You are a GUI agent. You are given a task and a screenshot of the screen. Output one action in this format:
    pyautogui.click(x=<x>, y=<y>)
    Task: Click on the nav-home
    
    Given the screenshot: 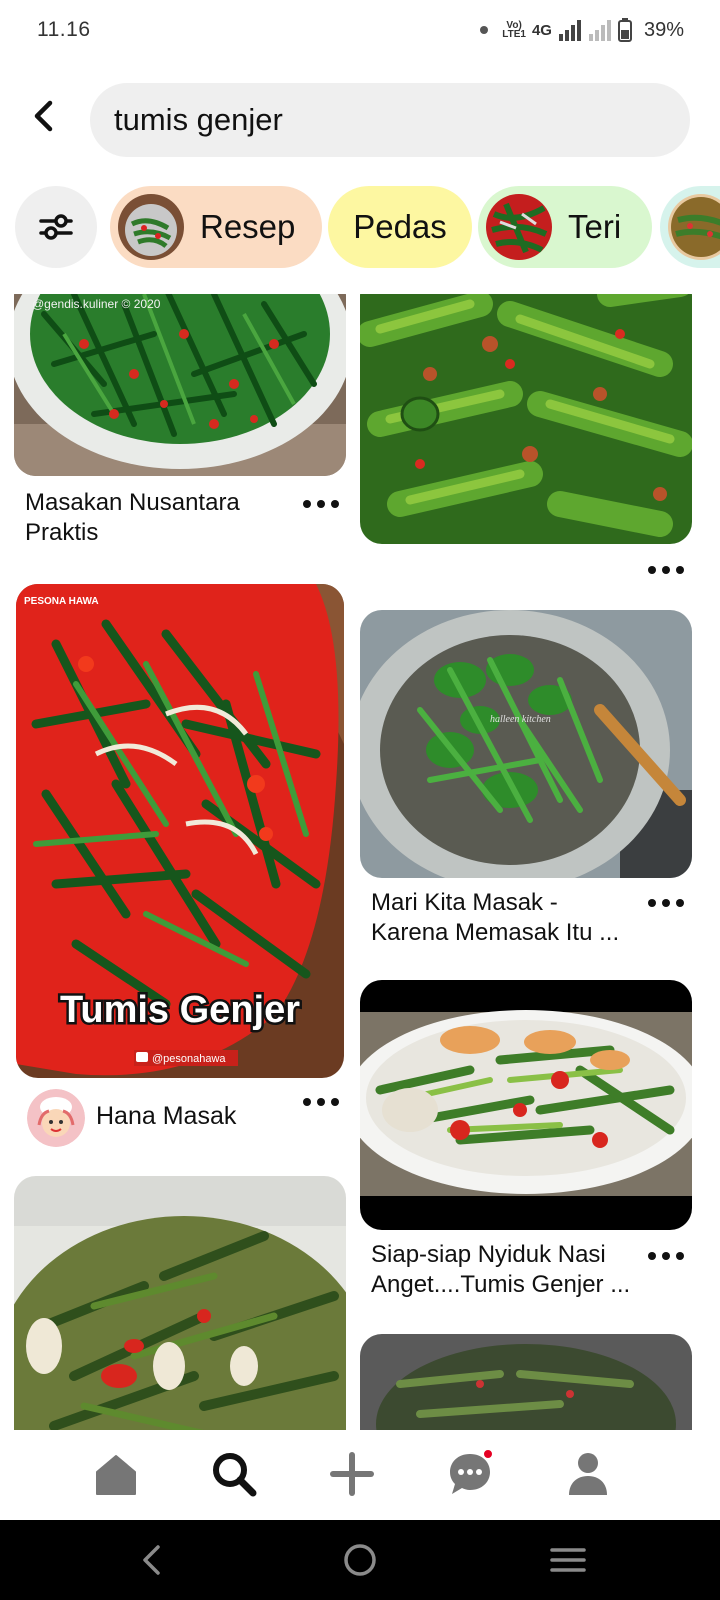 What is the action you would take?
    pyautogui.click(x=116, y=1474)
    